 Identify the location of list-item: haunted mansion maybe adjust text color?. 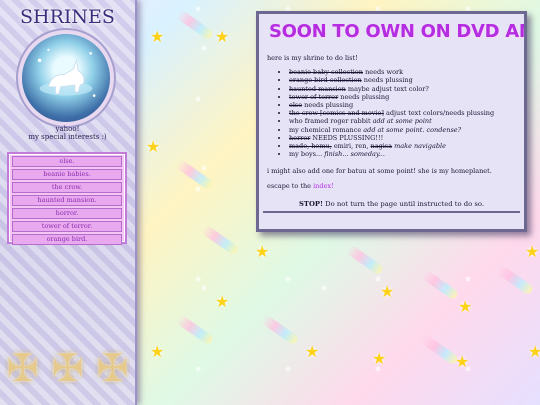
(402, 89).